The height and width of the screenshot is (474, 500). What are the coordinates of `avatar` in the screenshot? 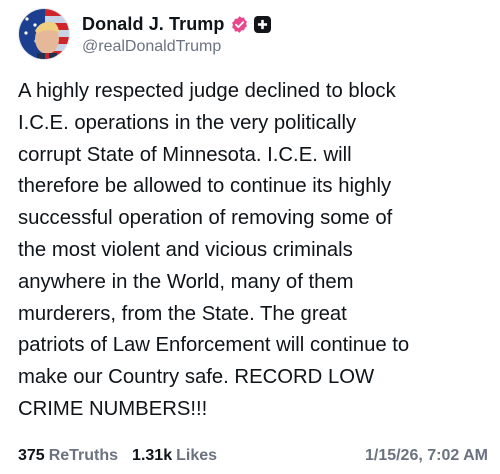 It's located at (44, 34).